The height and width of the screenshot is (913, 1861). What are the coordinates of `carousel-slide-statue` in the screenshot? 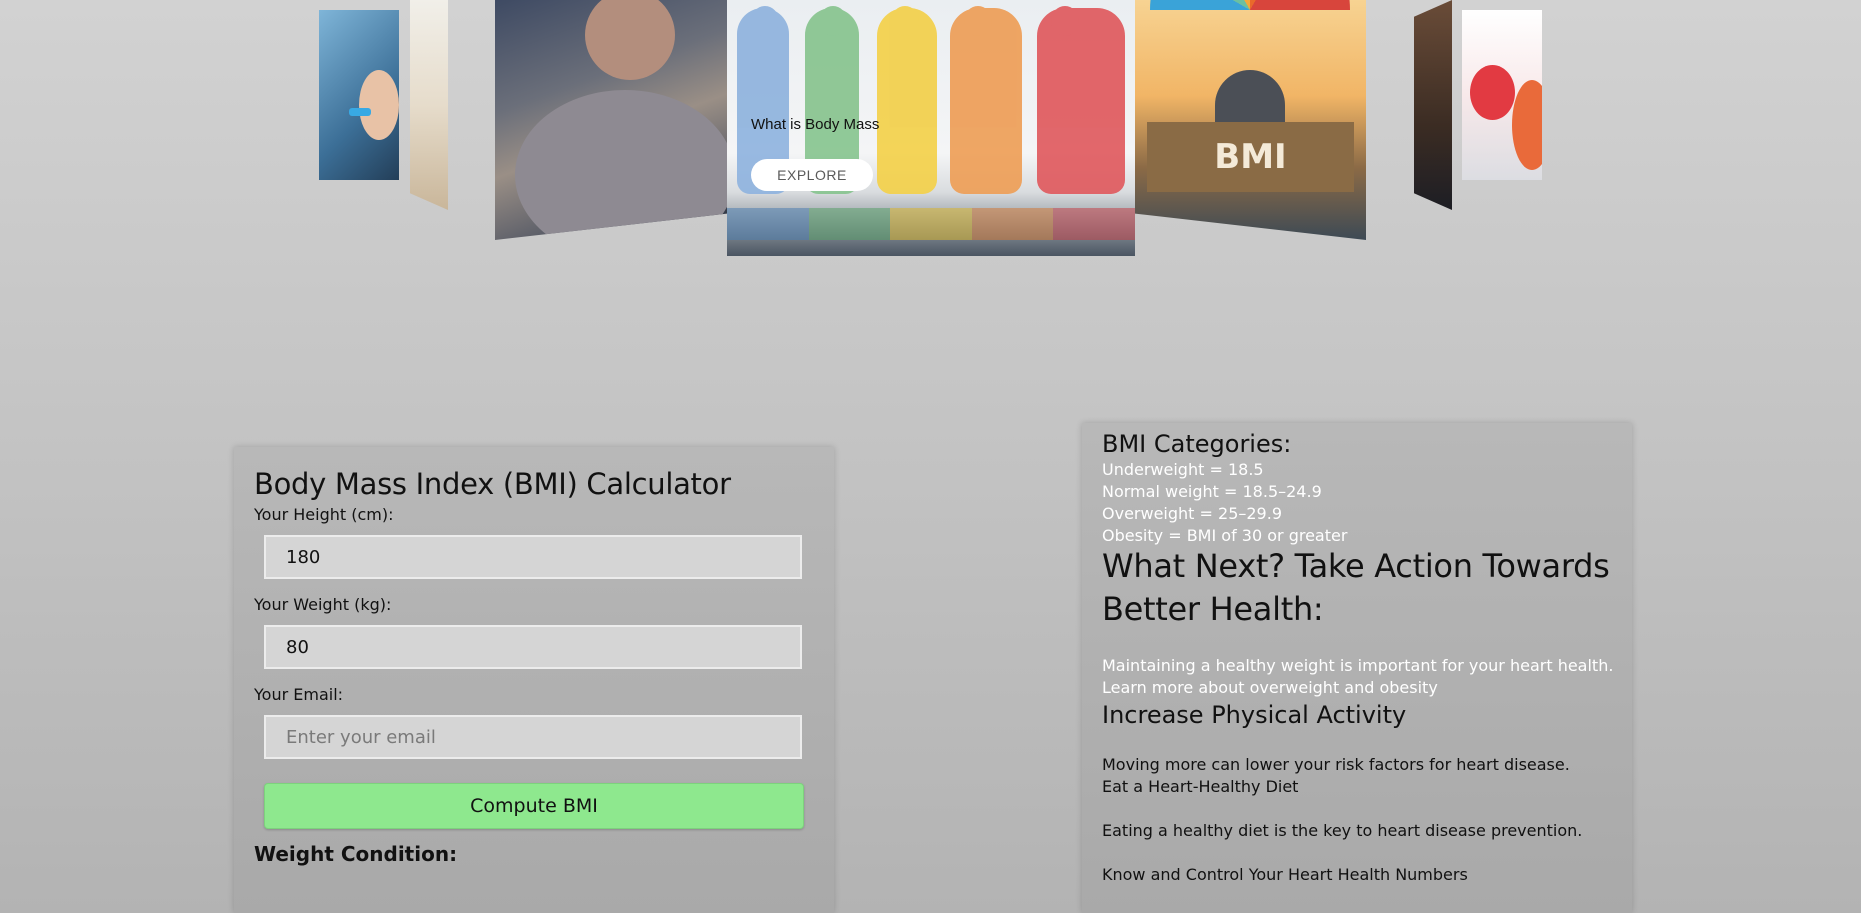 It's located at (1433, 105).